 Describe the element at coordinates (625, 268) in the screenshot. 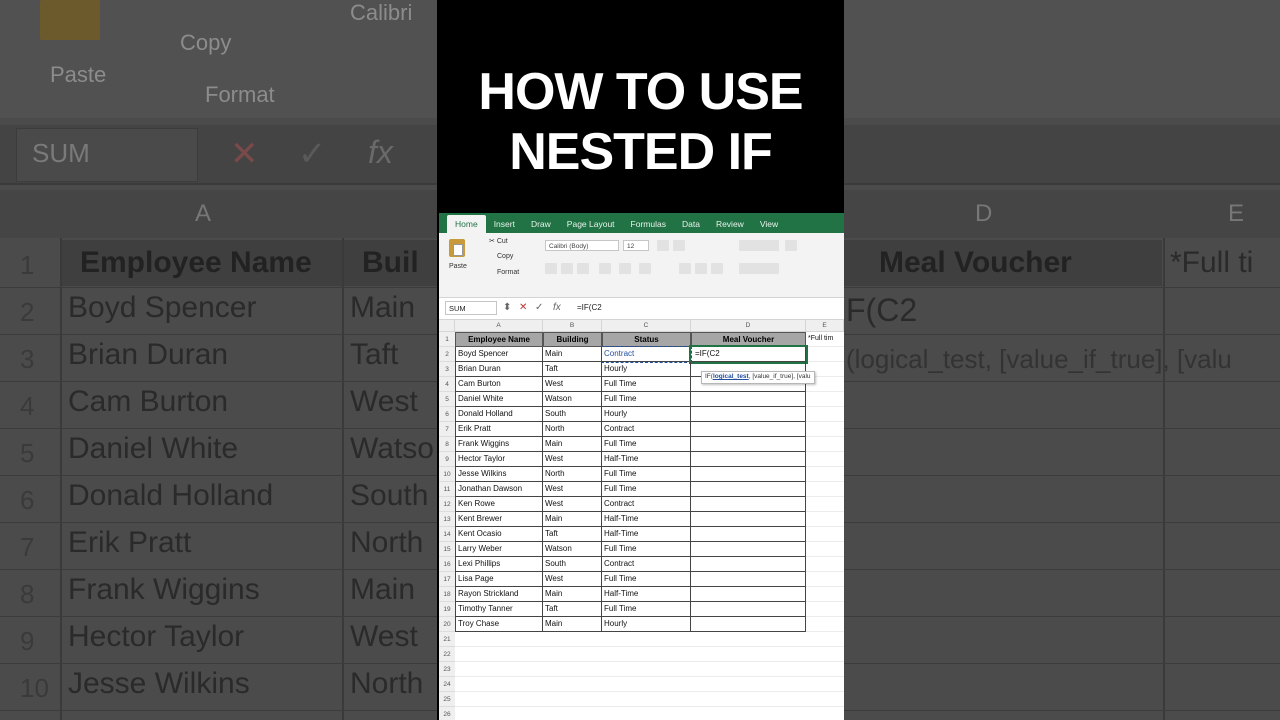

I see `fill-color-icon` at that location.